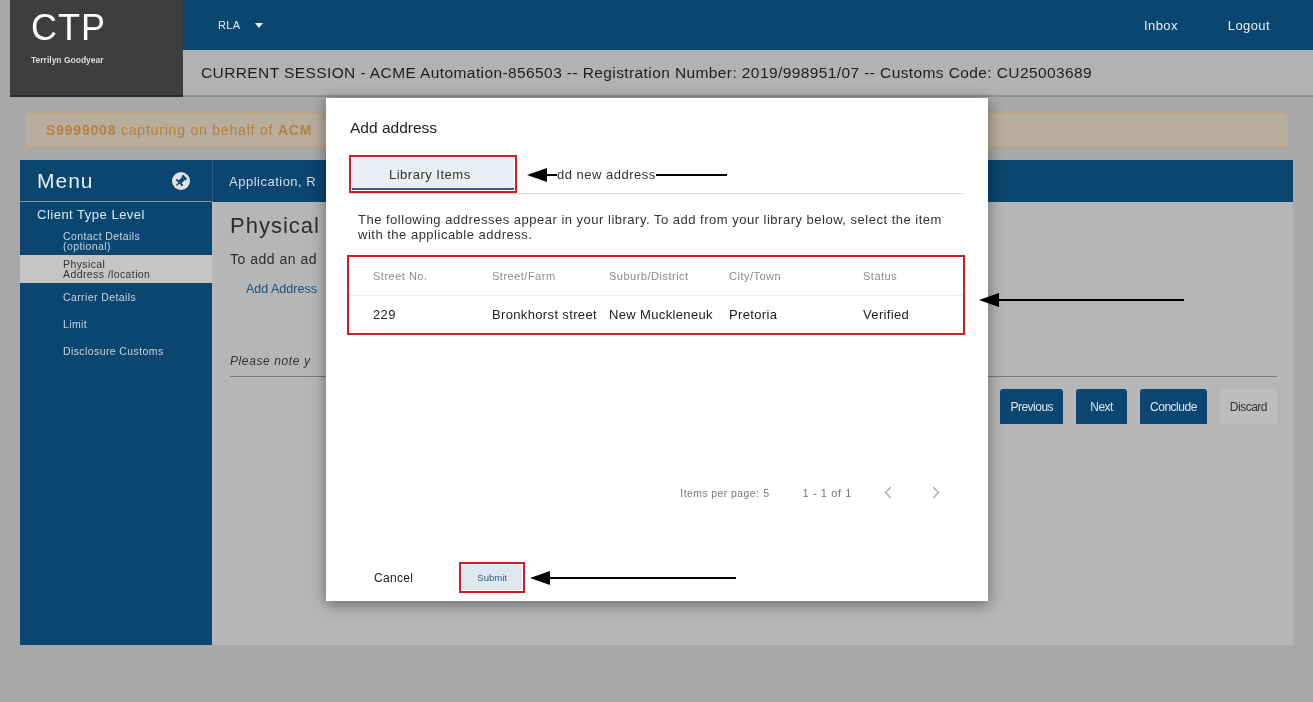 This screenshot has height=702, width=1313. What do you see at coordinates (1161, 25) in the screenshot?
I see `nav-link: Inbox` at bounding box center [1161, 25].